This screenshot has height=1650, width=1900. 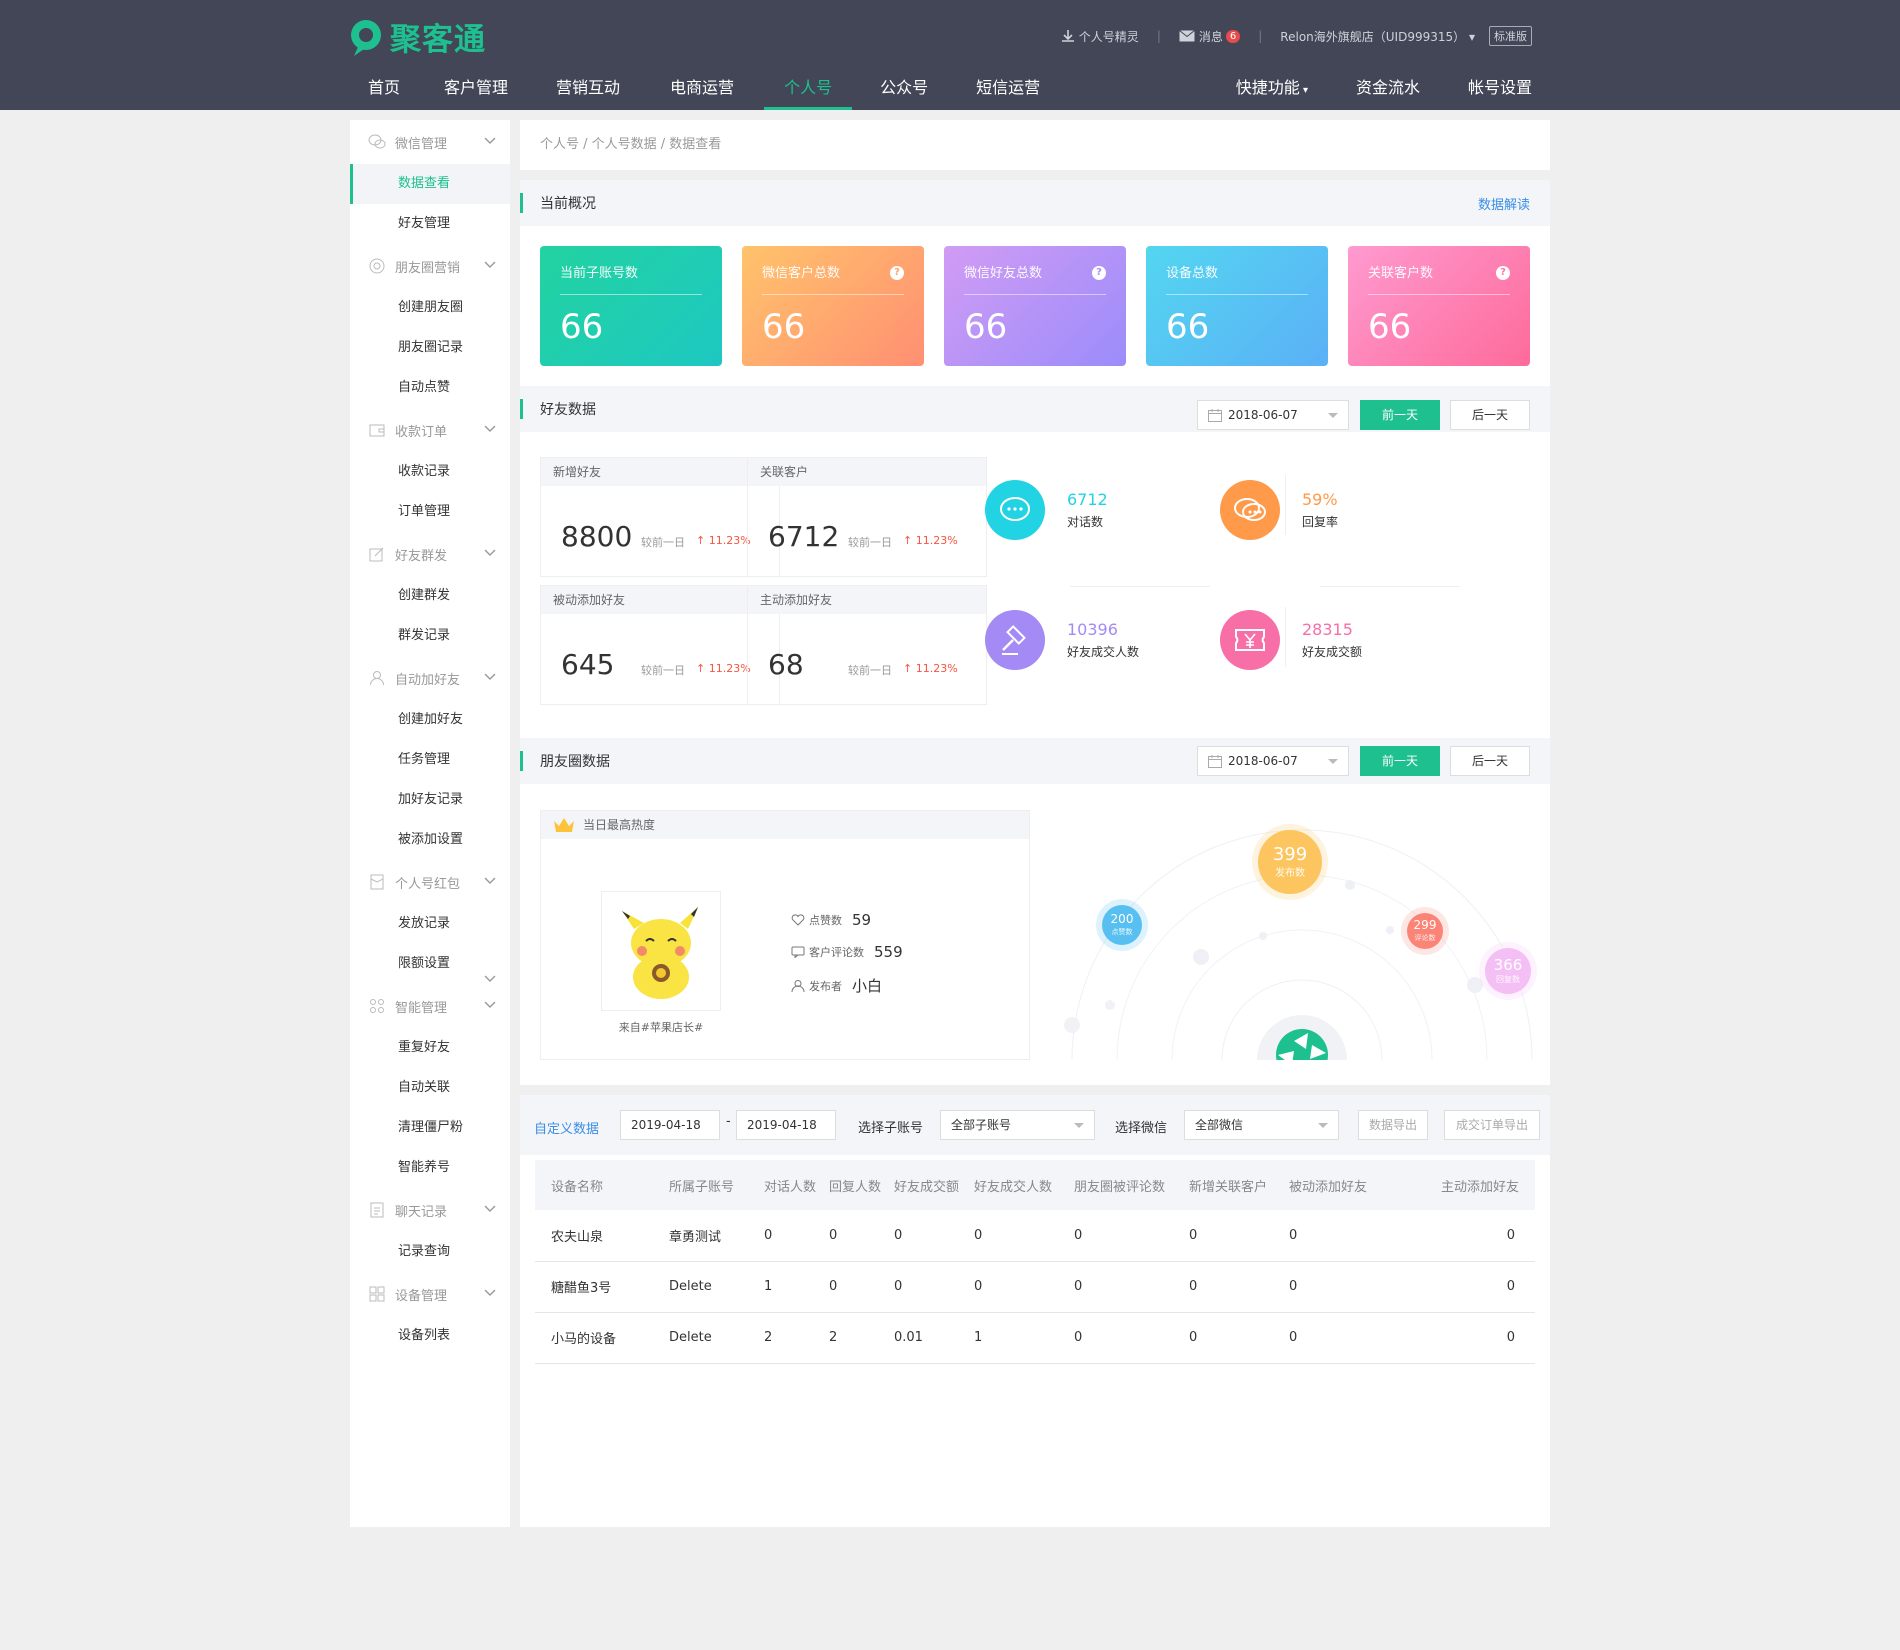 What do you see at coordinates (1015, 640) in the screenshot?
I see `gavel-icon` at bounding box center [1015, 640].